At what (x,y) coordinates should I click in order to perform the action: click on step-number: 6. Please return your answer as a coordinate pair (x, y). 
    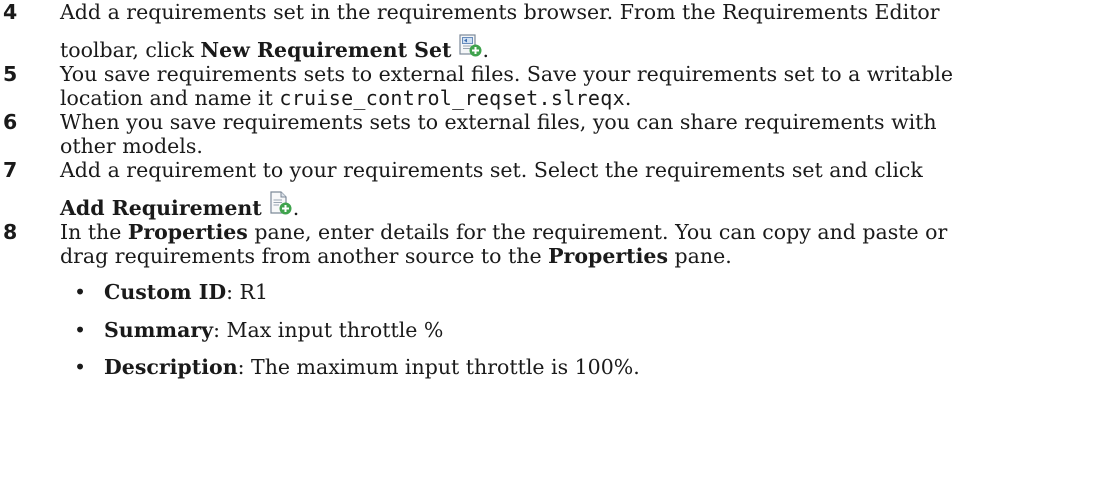
    Looking at the image, I should click on (10, 122).